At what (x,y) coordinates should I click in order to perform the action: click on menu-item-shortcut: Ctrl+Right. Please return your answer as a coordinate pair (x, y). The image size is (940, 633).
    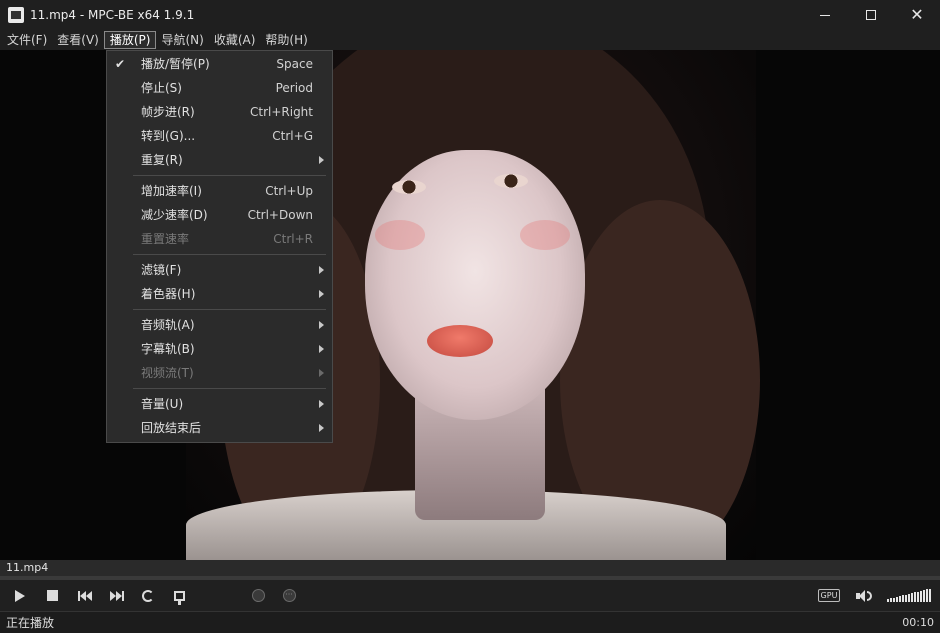
    Looking at the image, I should click on (281, 112).